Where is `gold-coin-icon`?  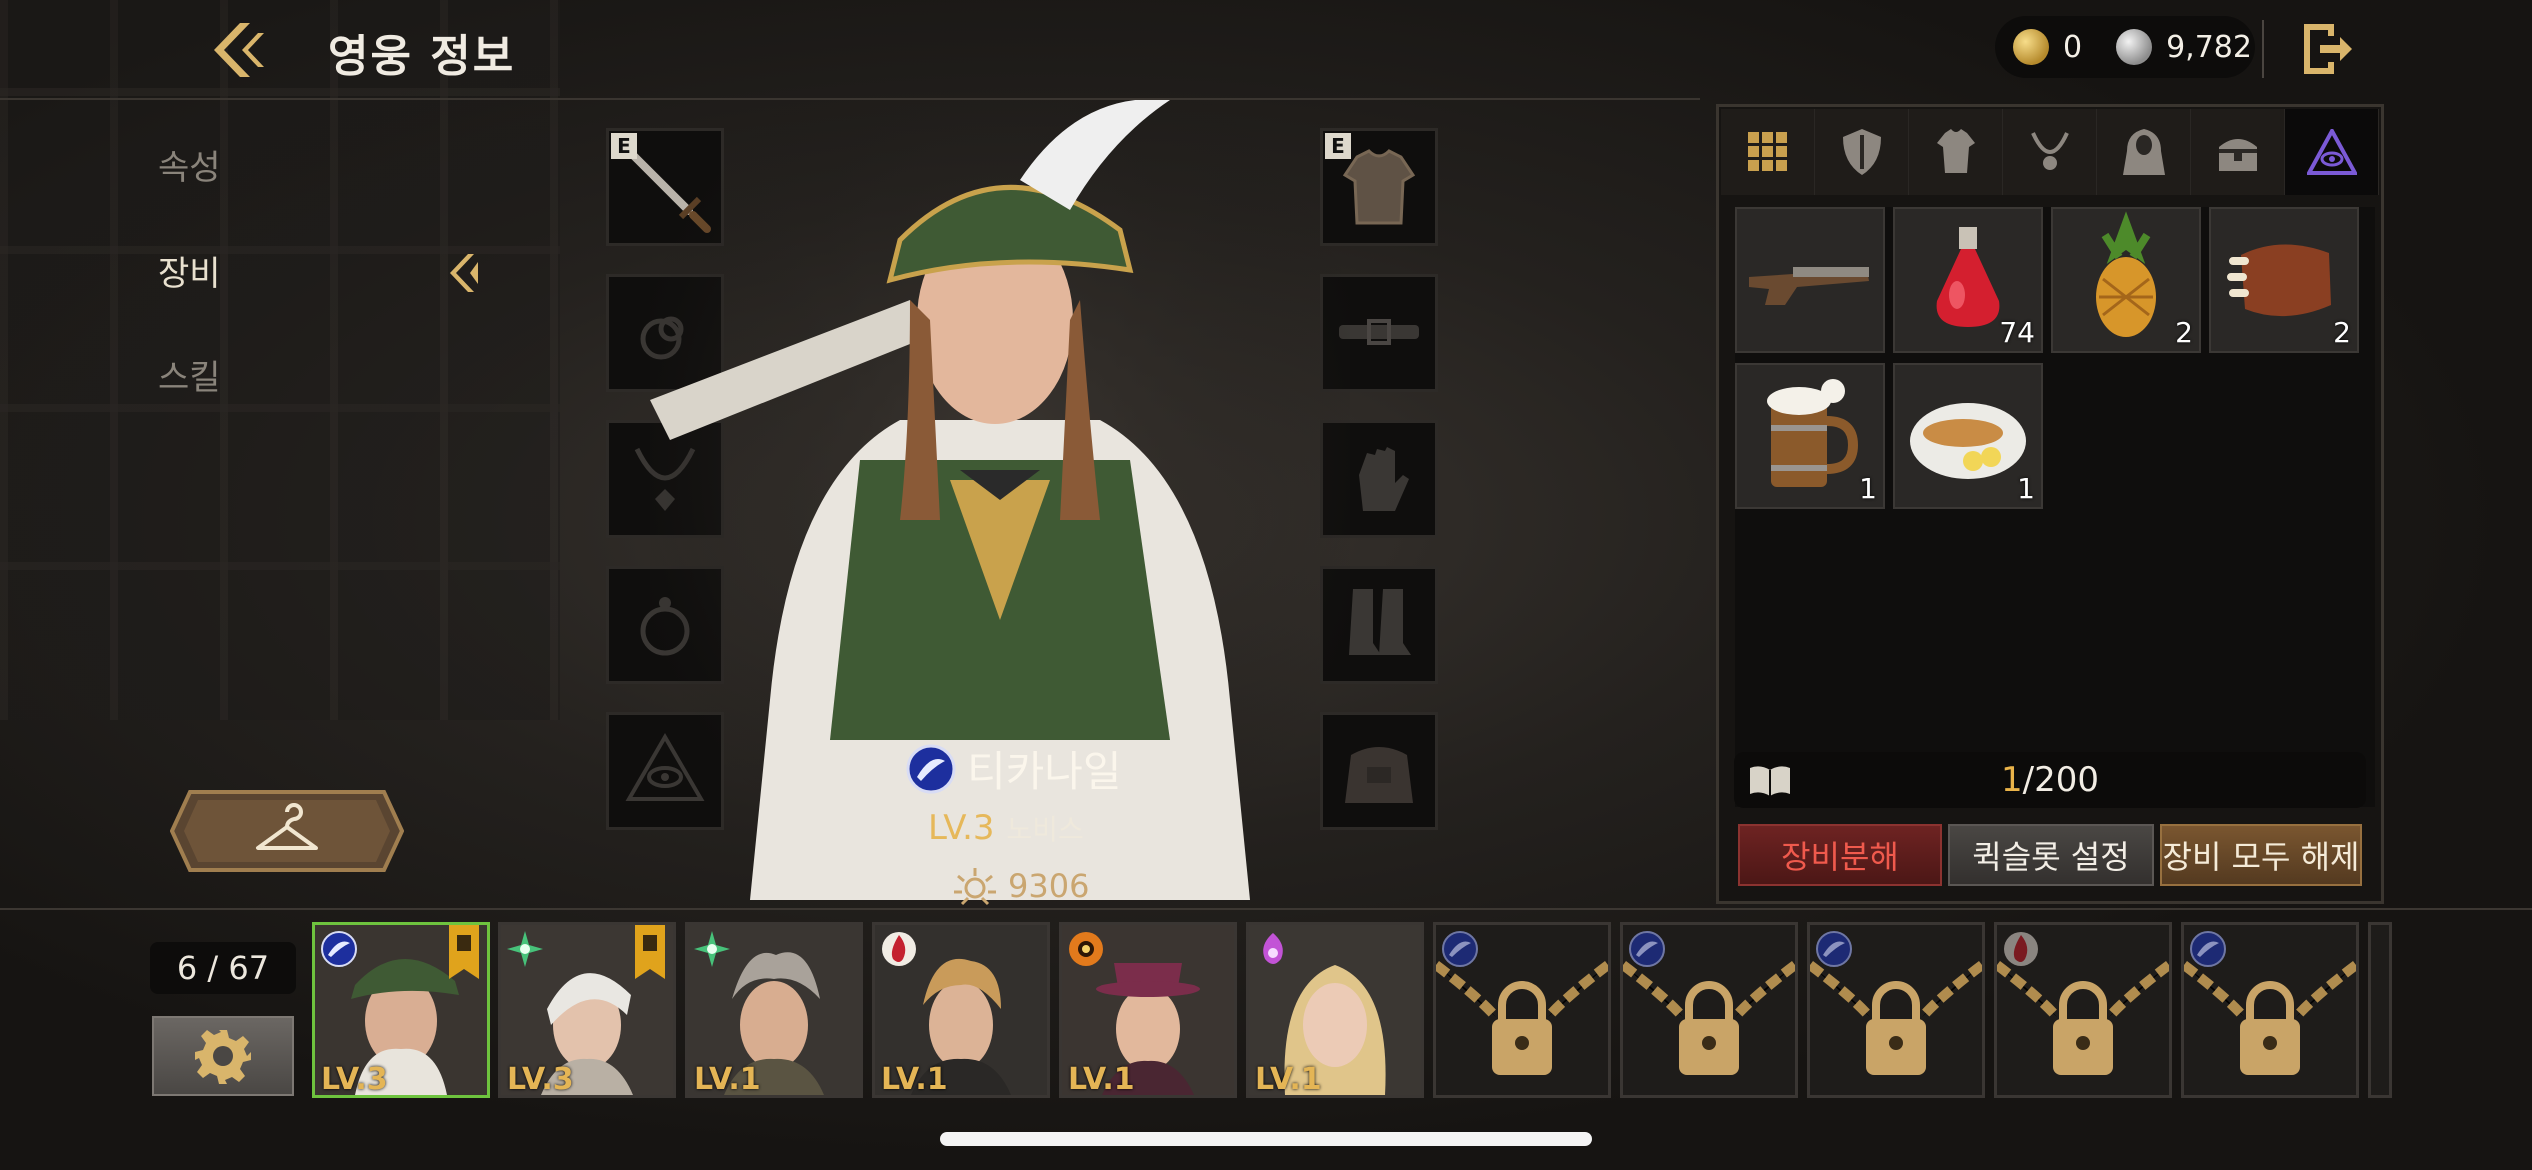 gold-coin-icon is located at coordinates (2031, 47).